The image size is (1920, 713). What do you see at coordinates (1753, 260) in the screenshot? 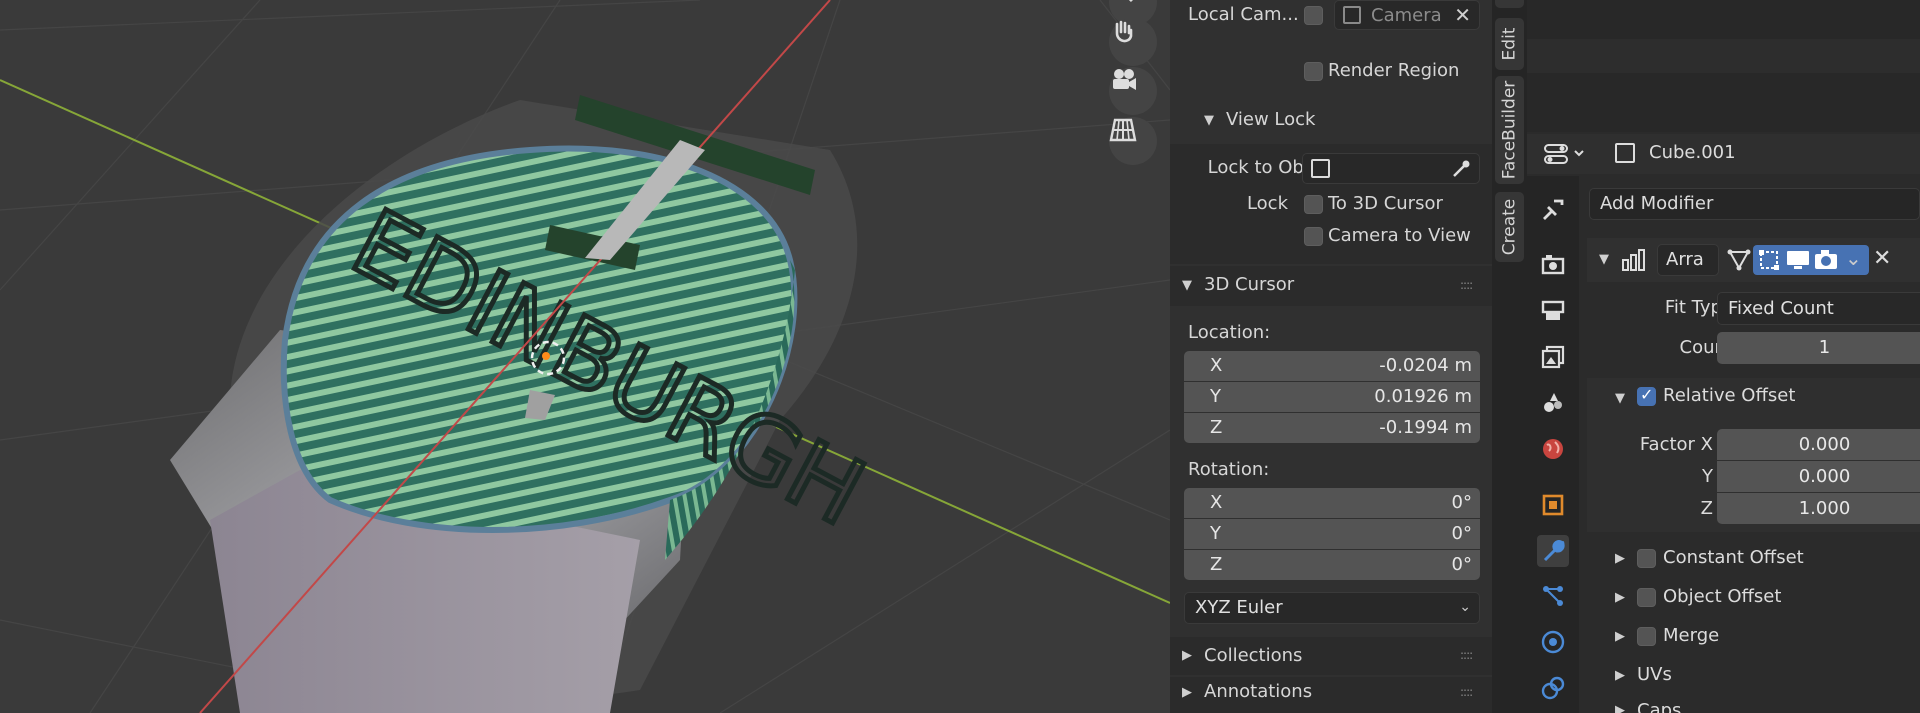
I see `array-modifier-header: ▼ Arra ⌄ ✕` at bounding box center [1753, 260].